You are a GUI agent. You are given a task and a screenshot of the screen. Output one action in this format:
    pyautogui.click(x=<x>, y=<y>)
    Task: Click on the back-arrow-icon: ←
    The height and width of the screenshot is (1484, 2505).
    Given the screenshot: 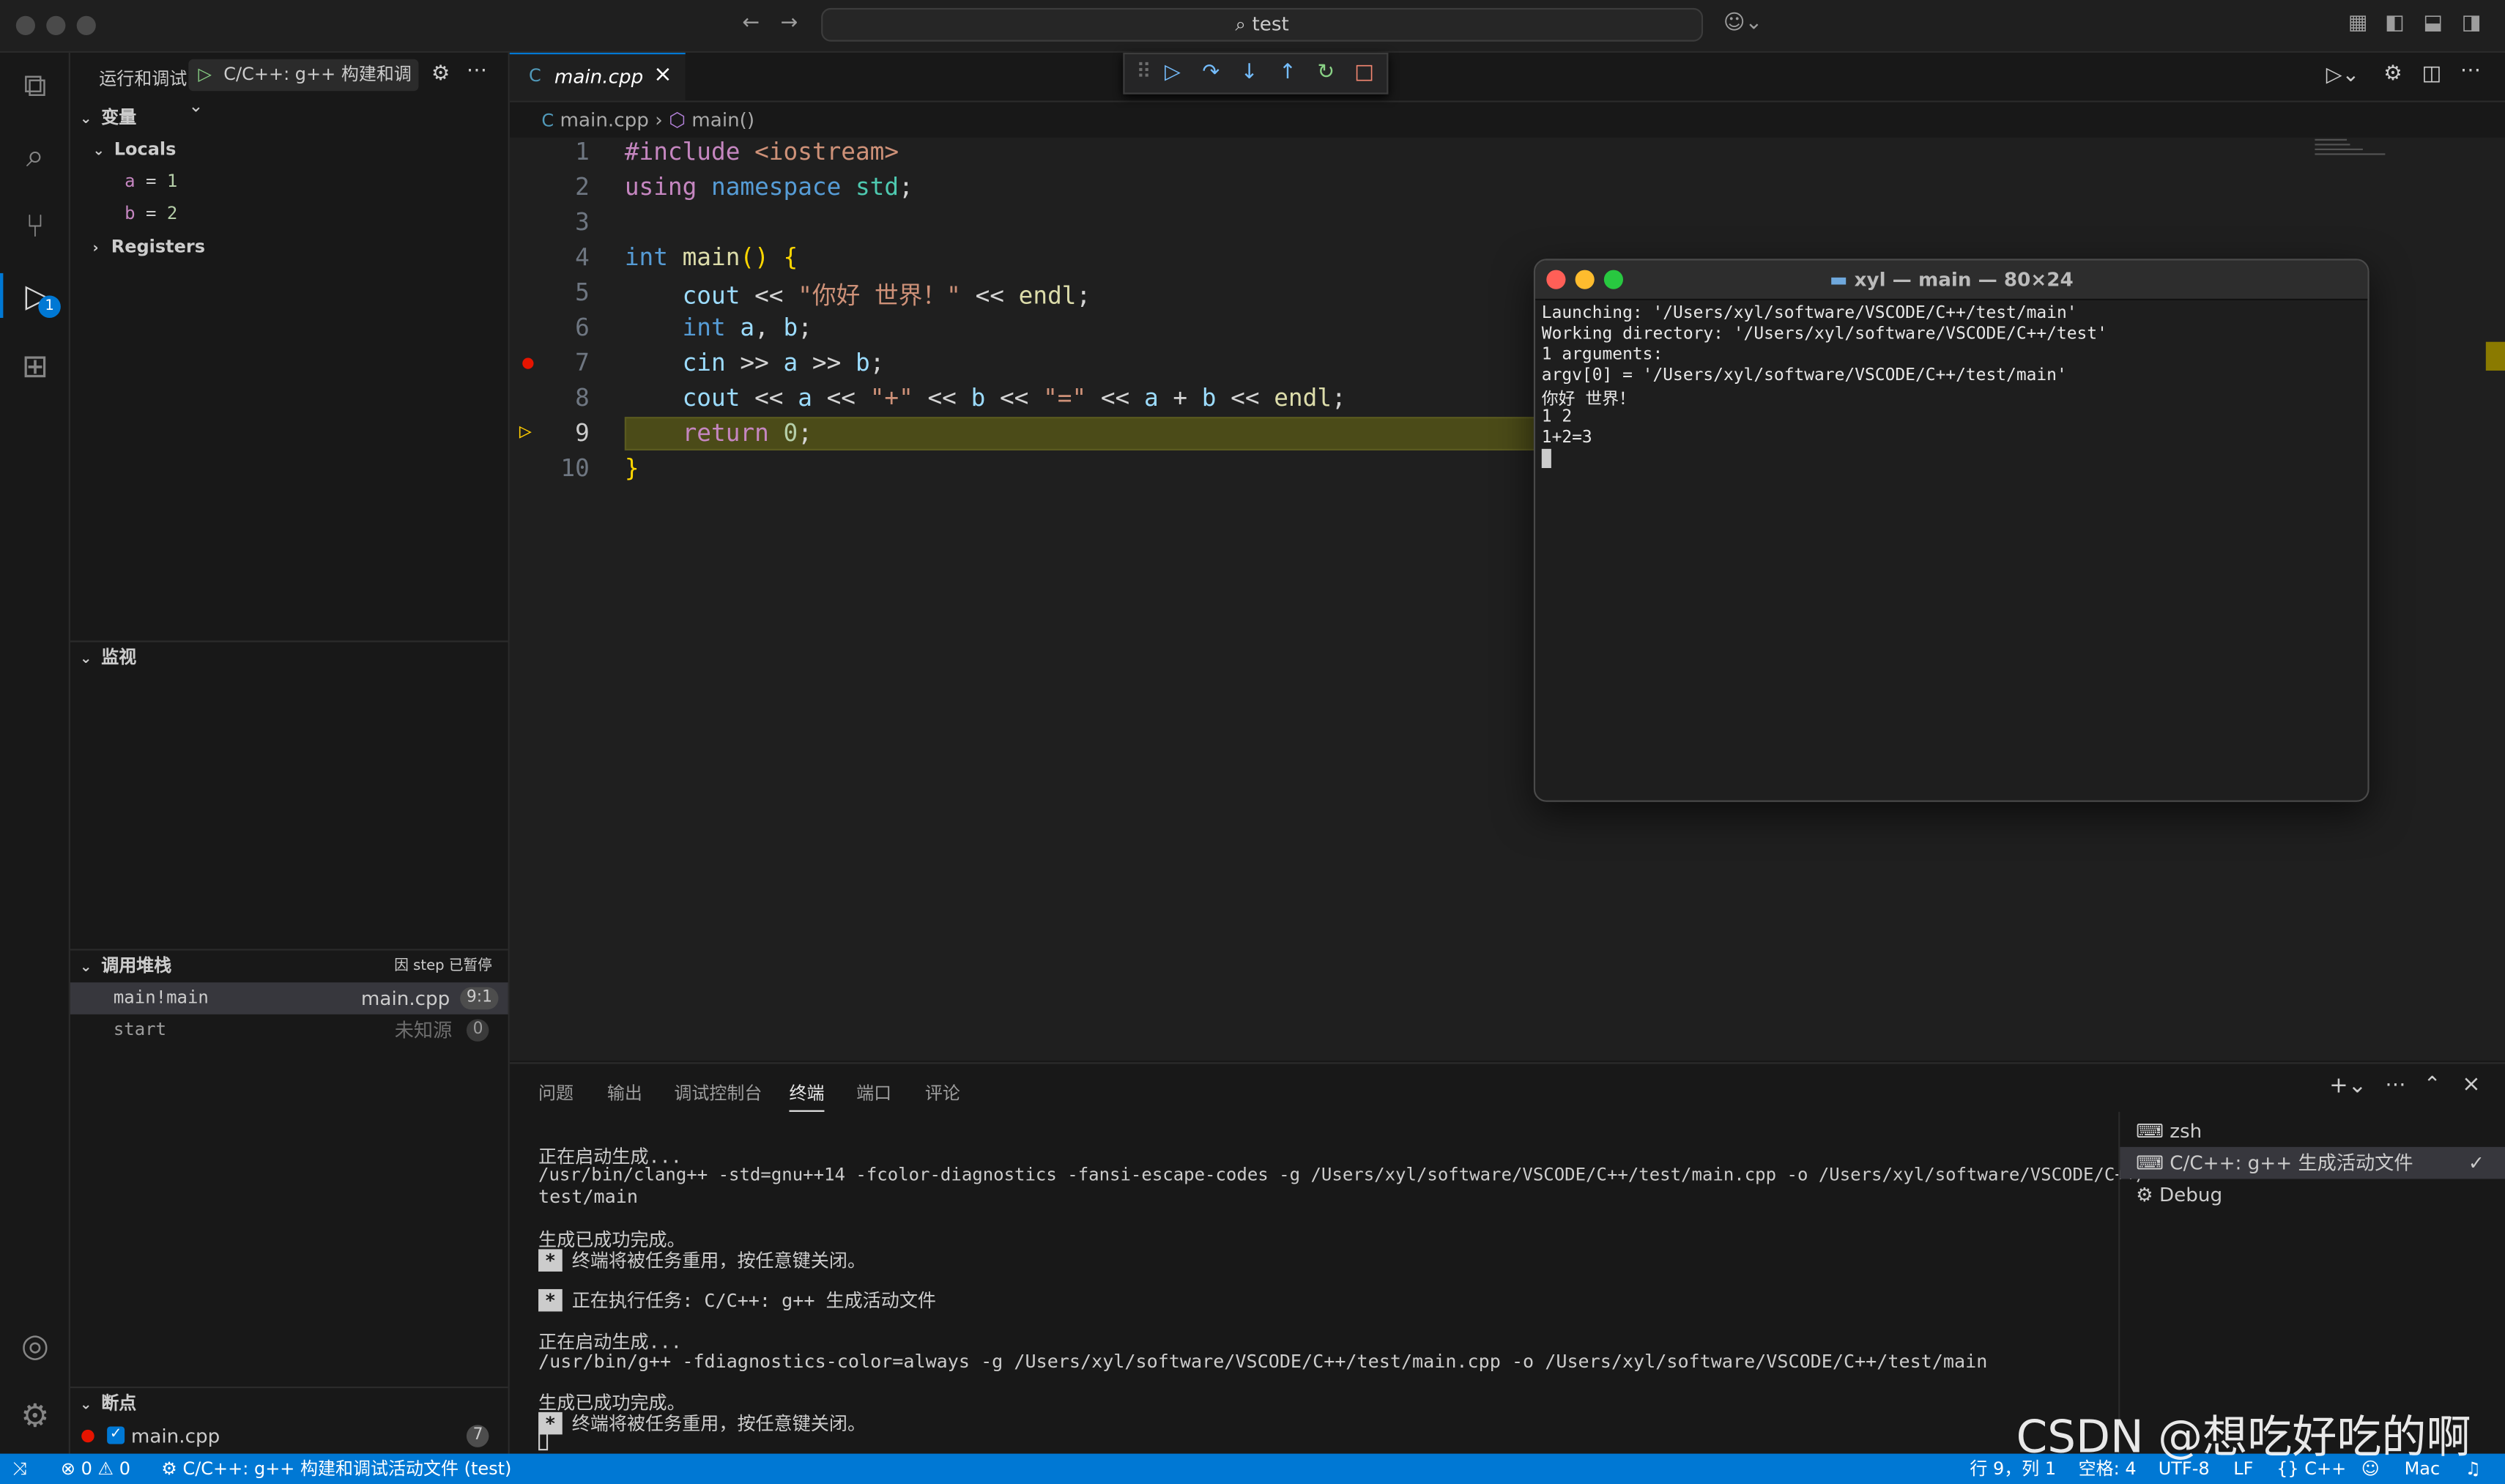 What is the action you would take?
    pyautogui.click(x=751, y=23)
    